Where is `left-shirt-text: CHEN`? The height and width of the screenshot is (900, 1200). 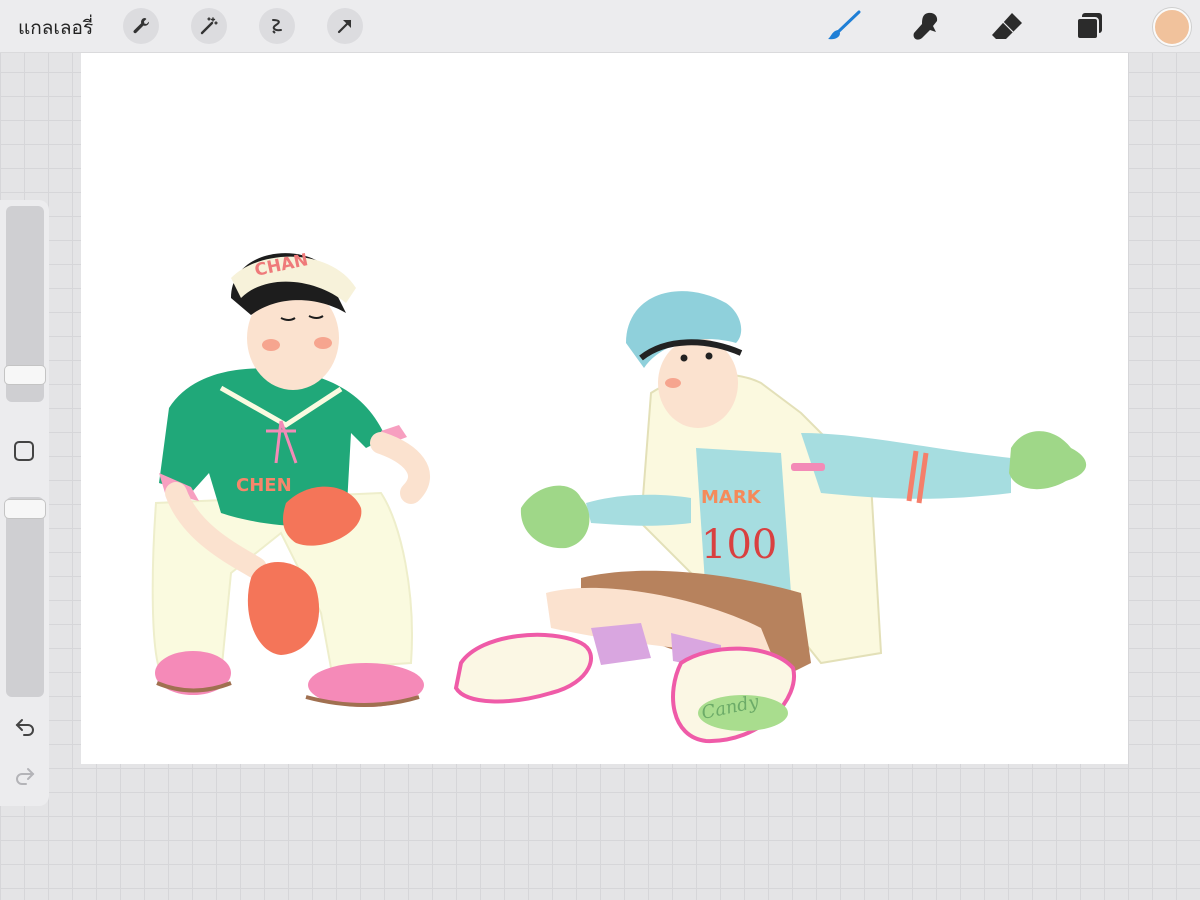 left-shirt-text: CHEN is located at coordinates (264, 485).